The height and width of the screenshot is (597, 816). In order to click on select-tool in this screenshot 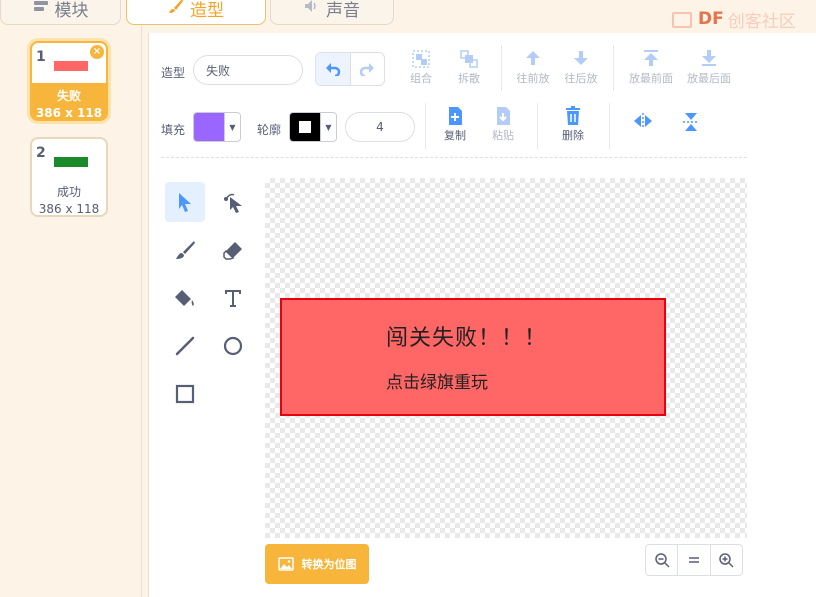, I will do `click(185, 202)`.